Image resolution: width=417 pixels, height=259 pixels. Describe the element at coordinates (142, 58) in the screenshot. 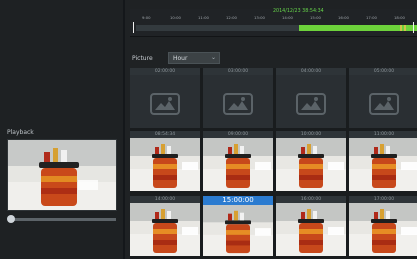

I see `picture-filter-label: Picture` at that location.